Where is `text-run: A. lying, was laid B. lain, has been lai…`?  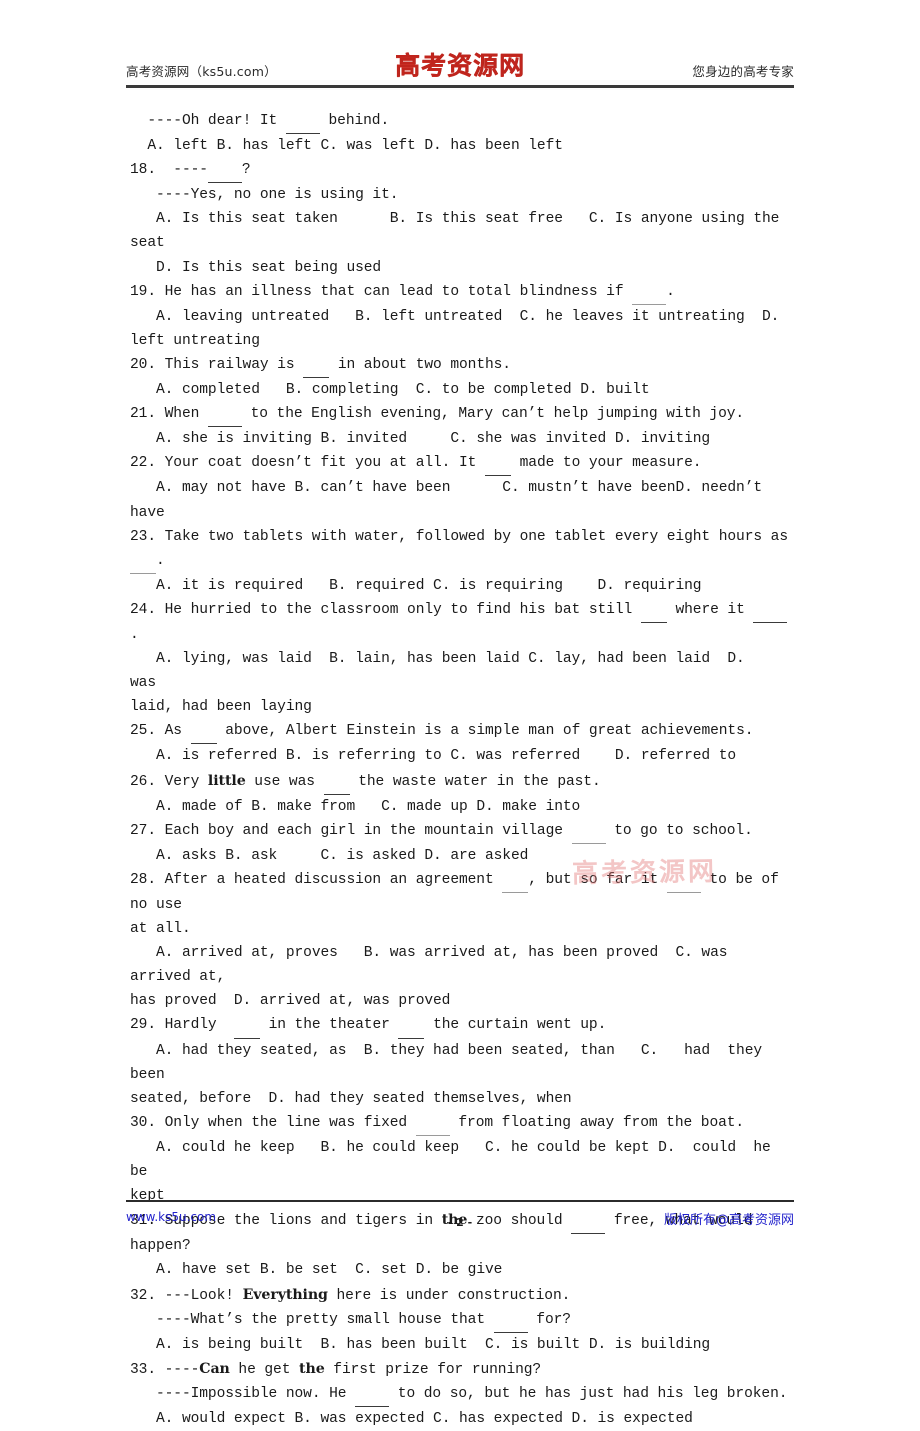 text-run: A. lying, was laid B. lain, has been lai… is located at coordinates (455, 671).